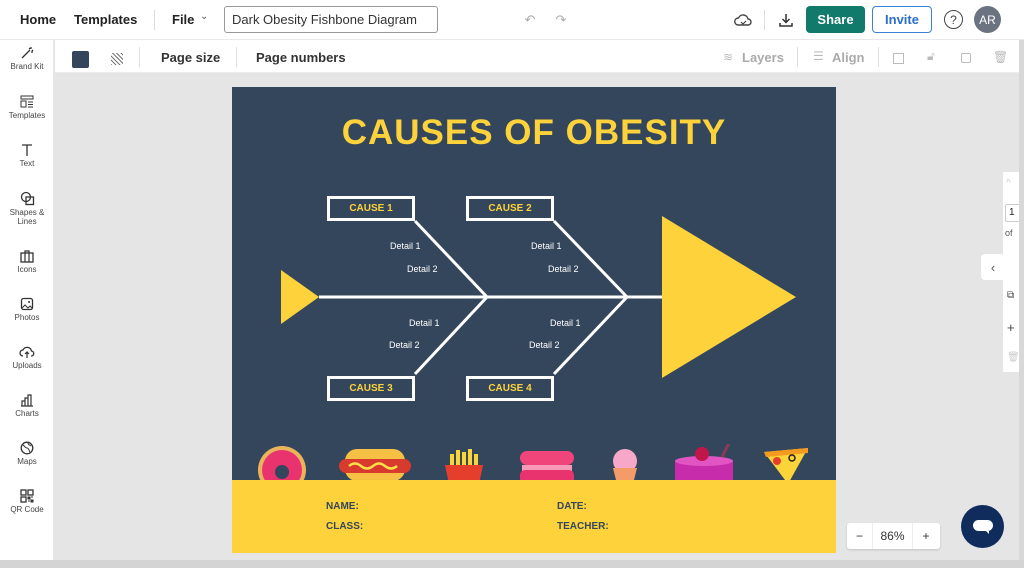  I want to click on donut-icon, so click(282, 465).